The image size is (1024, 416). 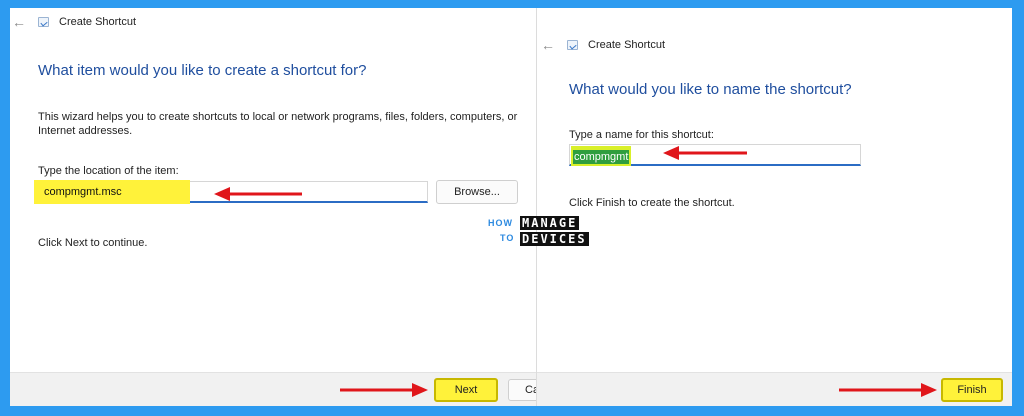 What do you see at coordinates (554, 239) in the screenshot?
I see `logo-devices: DEVICES` at bounding box center [554, 239].